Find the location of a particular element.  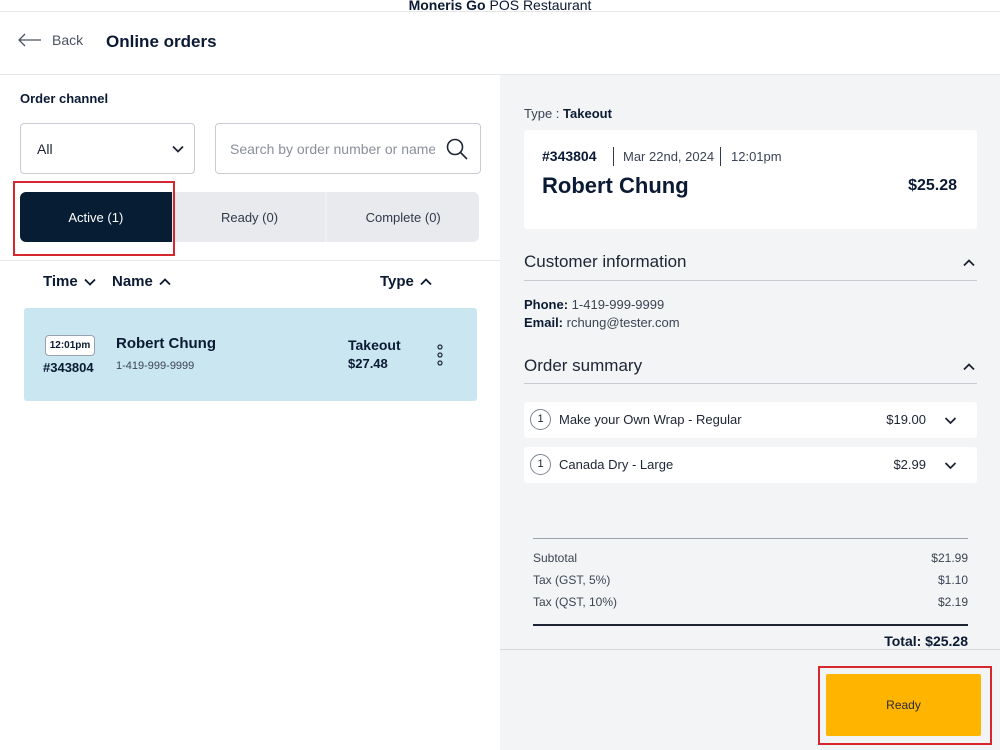

subtotal-label: Subtotal is located at coordinates (555, 558).